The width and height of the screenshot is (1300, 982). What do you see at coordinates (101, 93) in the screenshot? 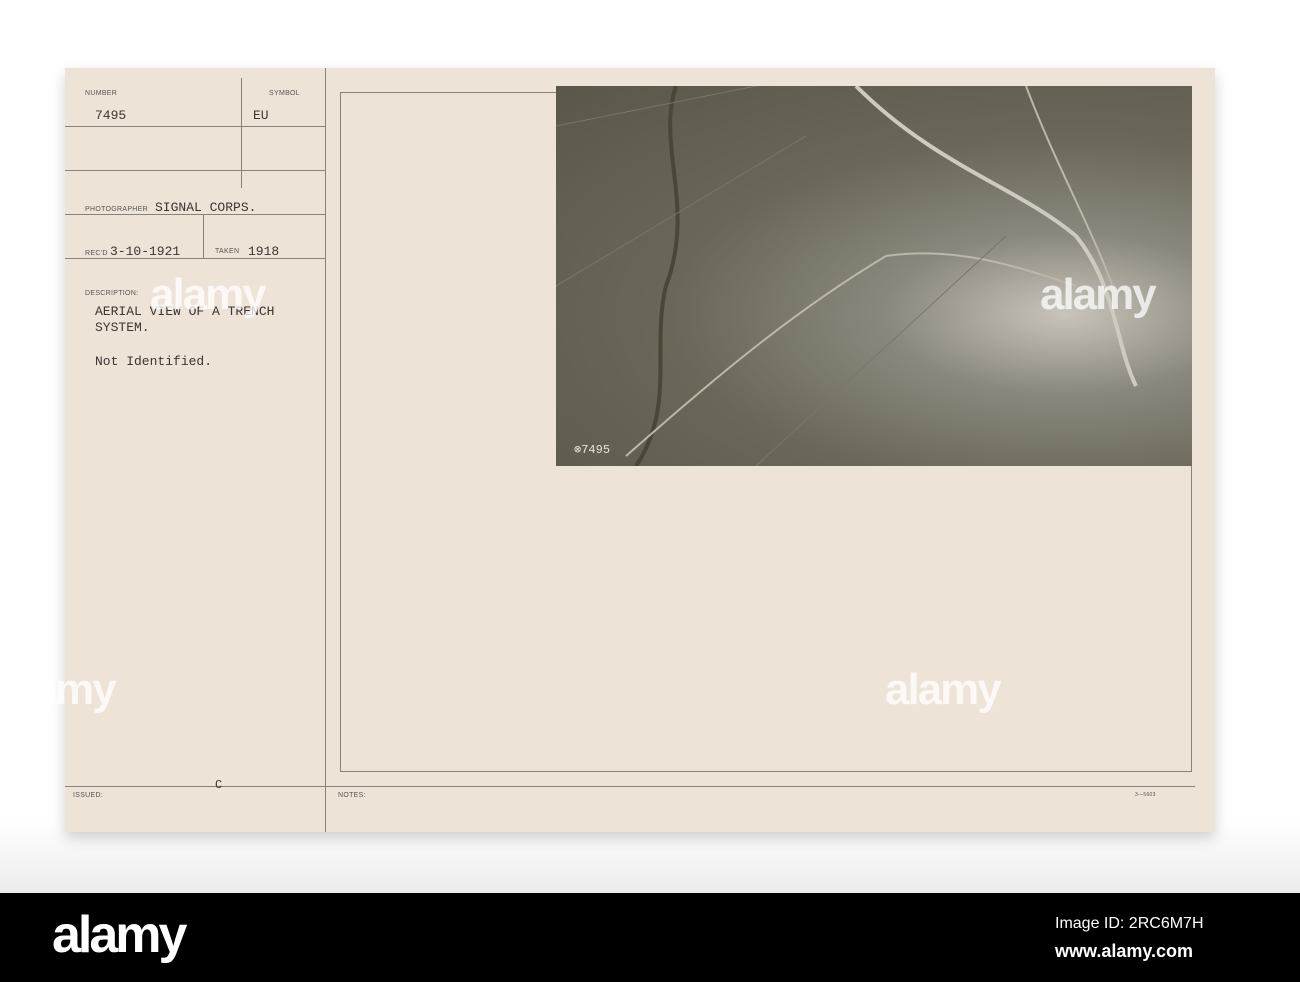
I see `number-label: NUMBER` at bounding box center [101, 93].